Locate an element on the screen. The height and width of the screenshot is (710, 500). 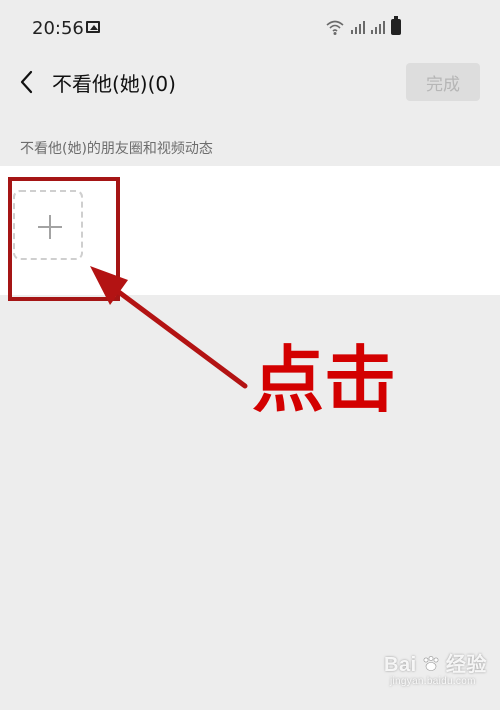
watermark: Bai 经验 jingyan.baidu.com is located at coordinates (435, 671).